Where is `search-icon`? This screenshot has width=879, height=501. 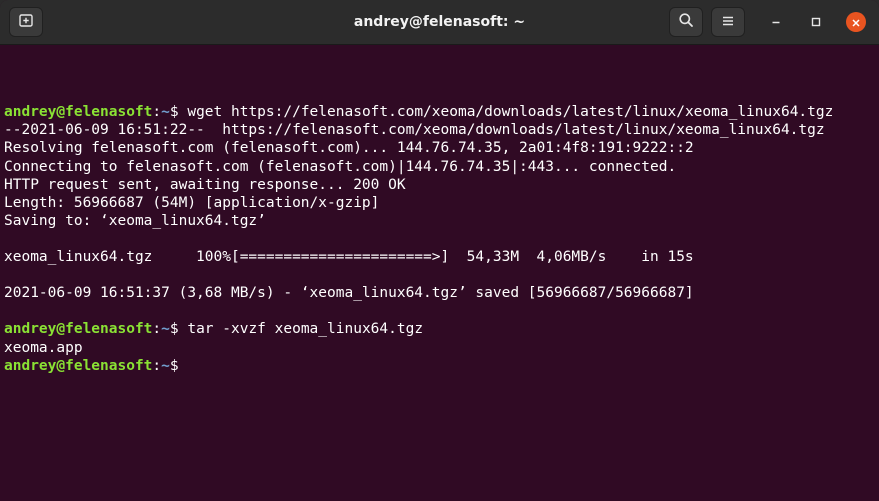 search-icon is located at coordinates (686, 22).